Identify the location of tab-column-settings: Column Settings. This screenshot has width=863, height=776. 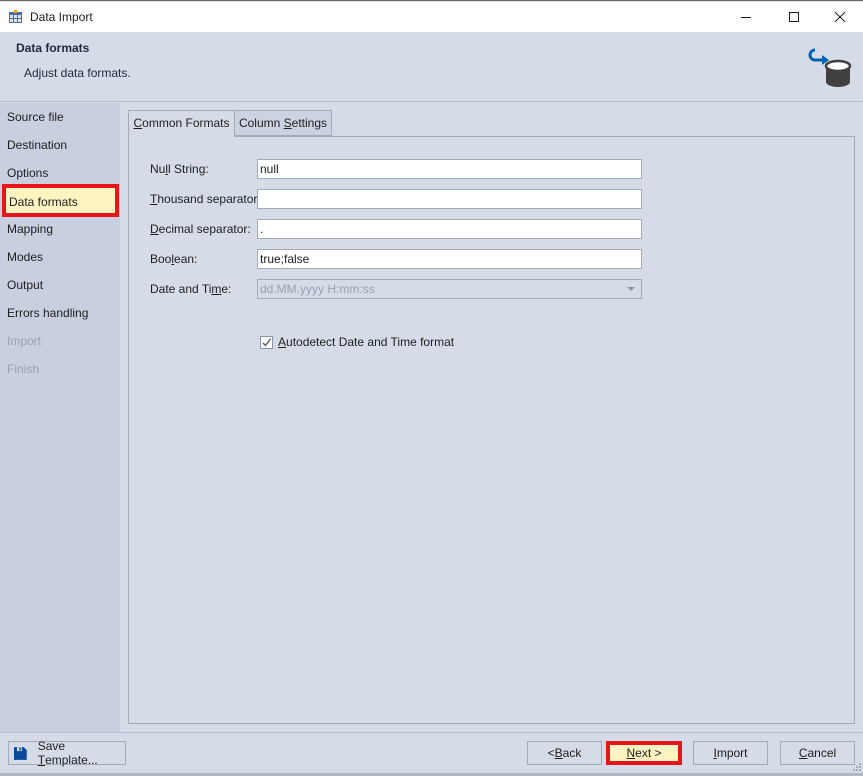
(283, 123).